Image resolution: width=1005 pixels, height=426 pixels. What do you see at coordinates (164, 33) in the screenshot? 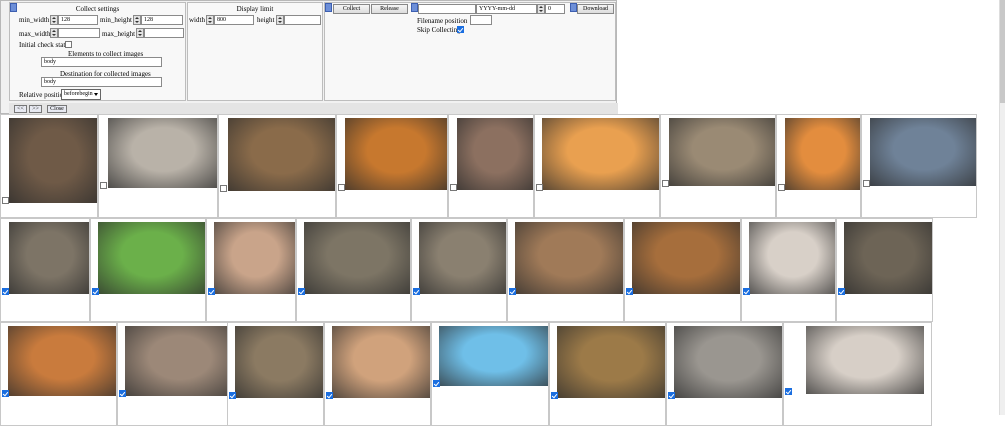
I see `max-height-input` at bounding box center [164, 33].